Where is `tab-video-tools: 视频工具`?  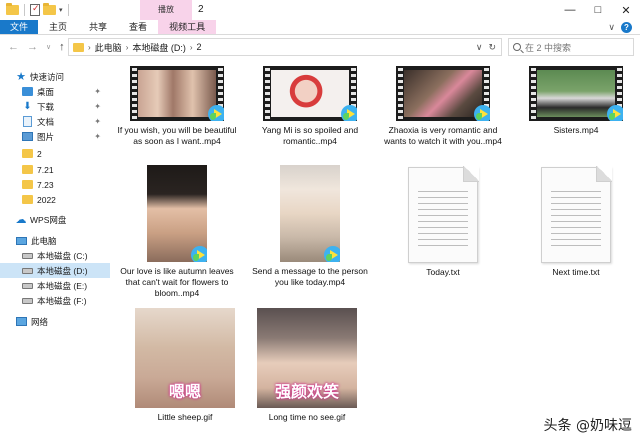
tab-video-tools: 视频工具 is located at coordinates (187, 27).